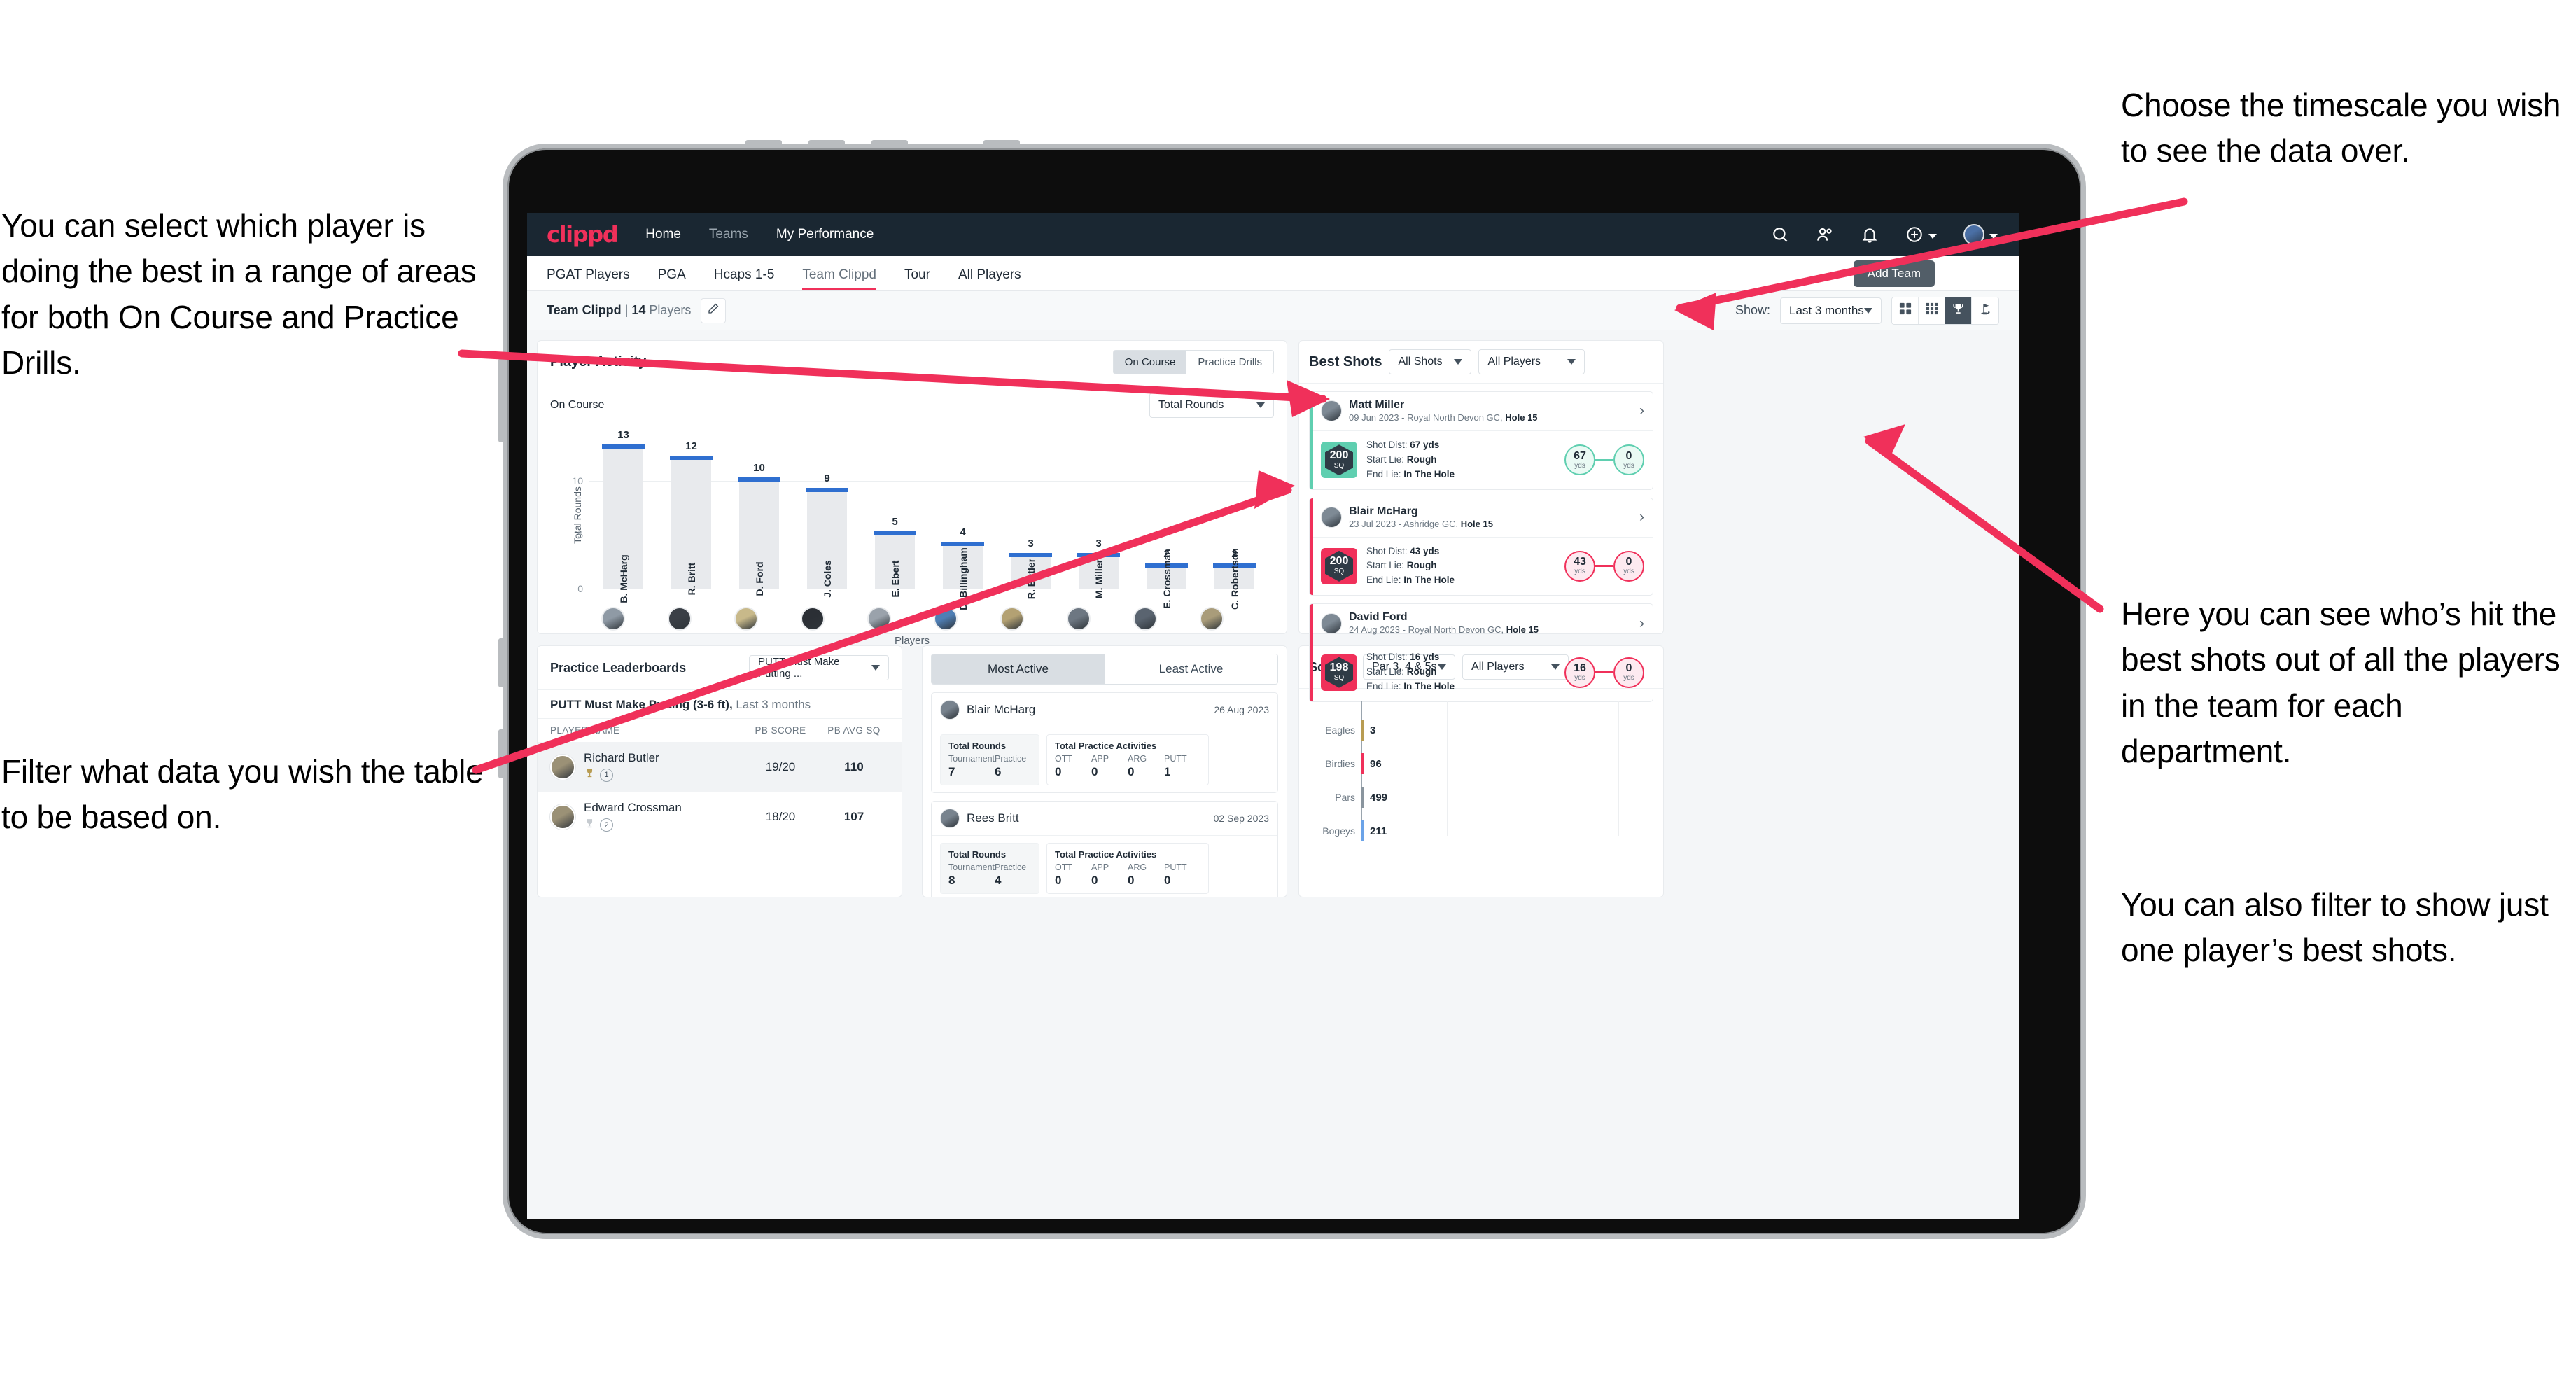 Image resolution: width=2576 pixels, height=1386 pixels. Describe the element at coordinates (720, 816) in the screenshot. I see `leaderboard-row: Edward Crossman 2 18/20 107` at that location.